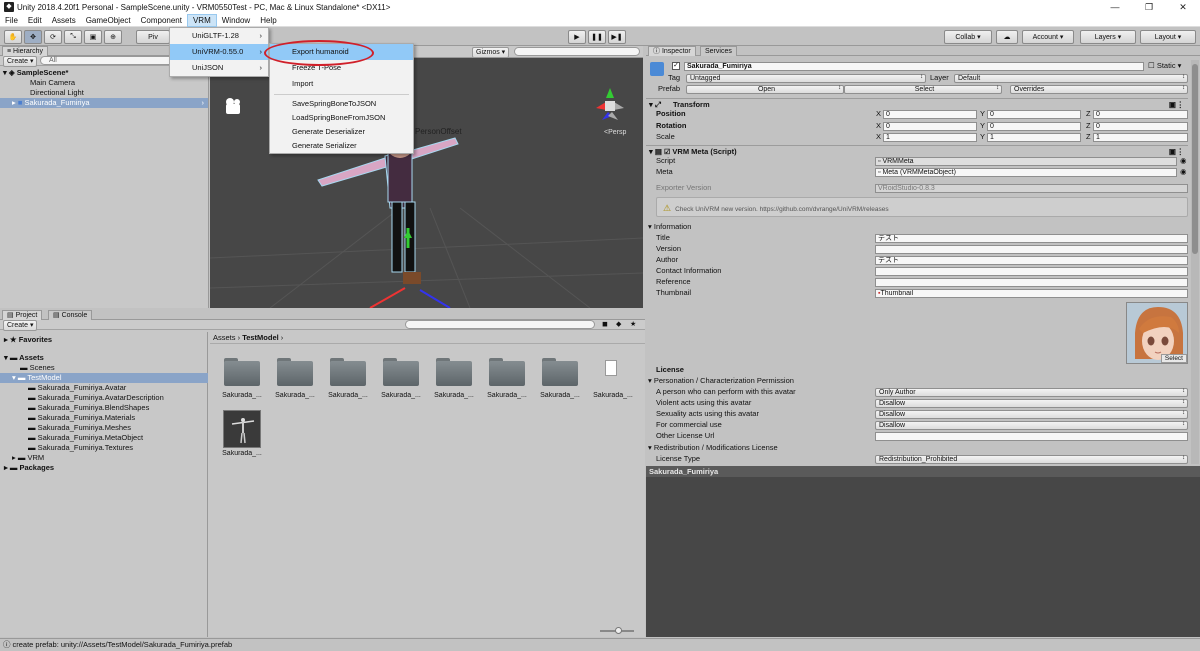 The height and width of the screenshot is (651, 1200). Describe the element at coordinates (70, 315) in the screenshot. I see `tab-console: ▤ Console` at that location.